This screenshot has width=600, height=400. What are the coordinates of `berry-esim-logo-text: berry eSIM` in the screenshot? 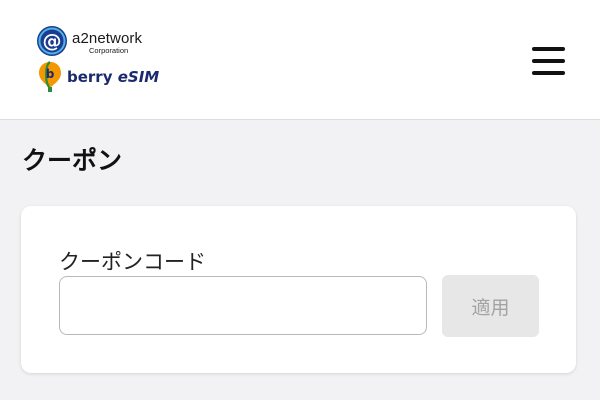 It's located at (113, 77).